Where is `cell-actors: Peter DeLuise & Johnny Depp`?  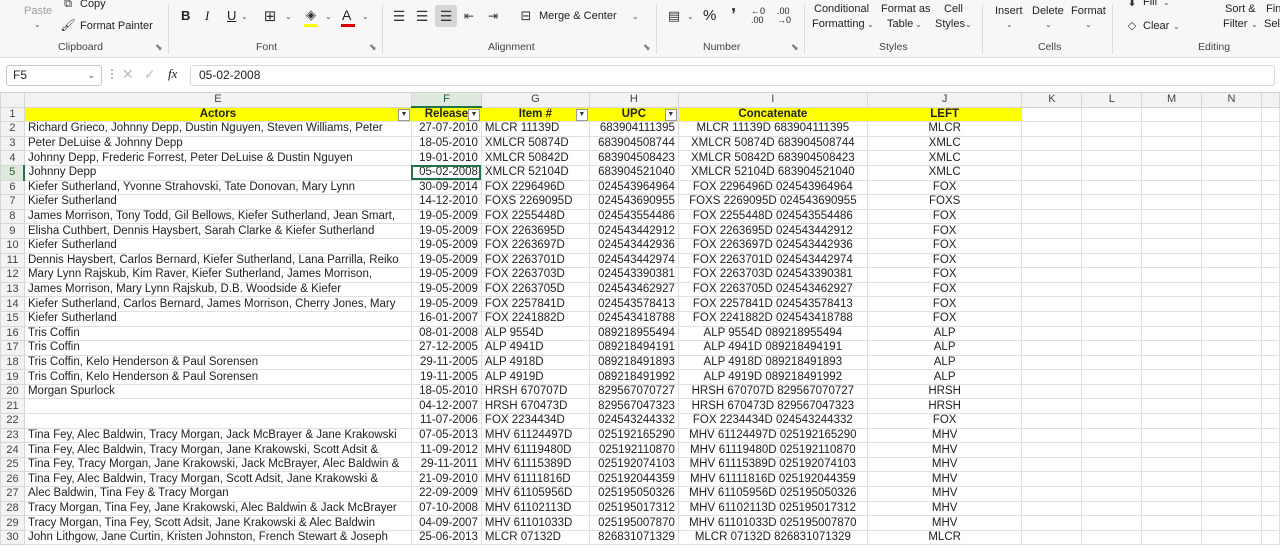
cell-actors: Peter DeLuise & Johnny Depp is located at coordinates (217, 143).